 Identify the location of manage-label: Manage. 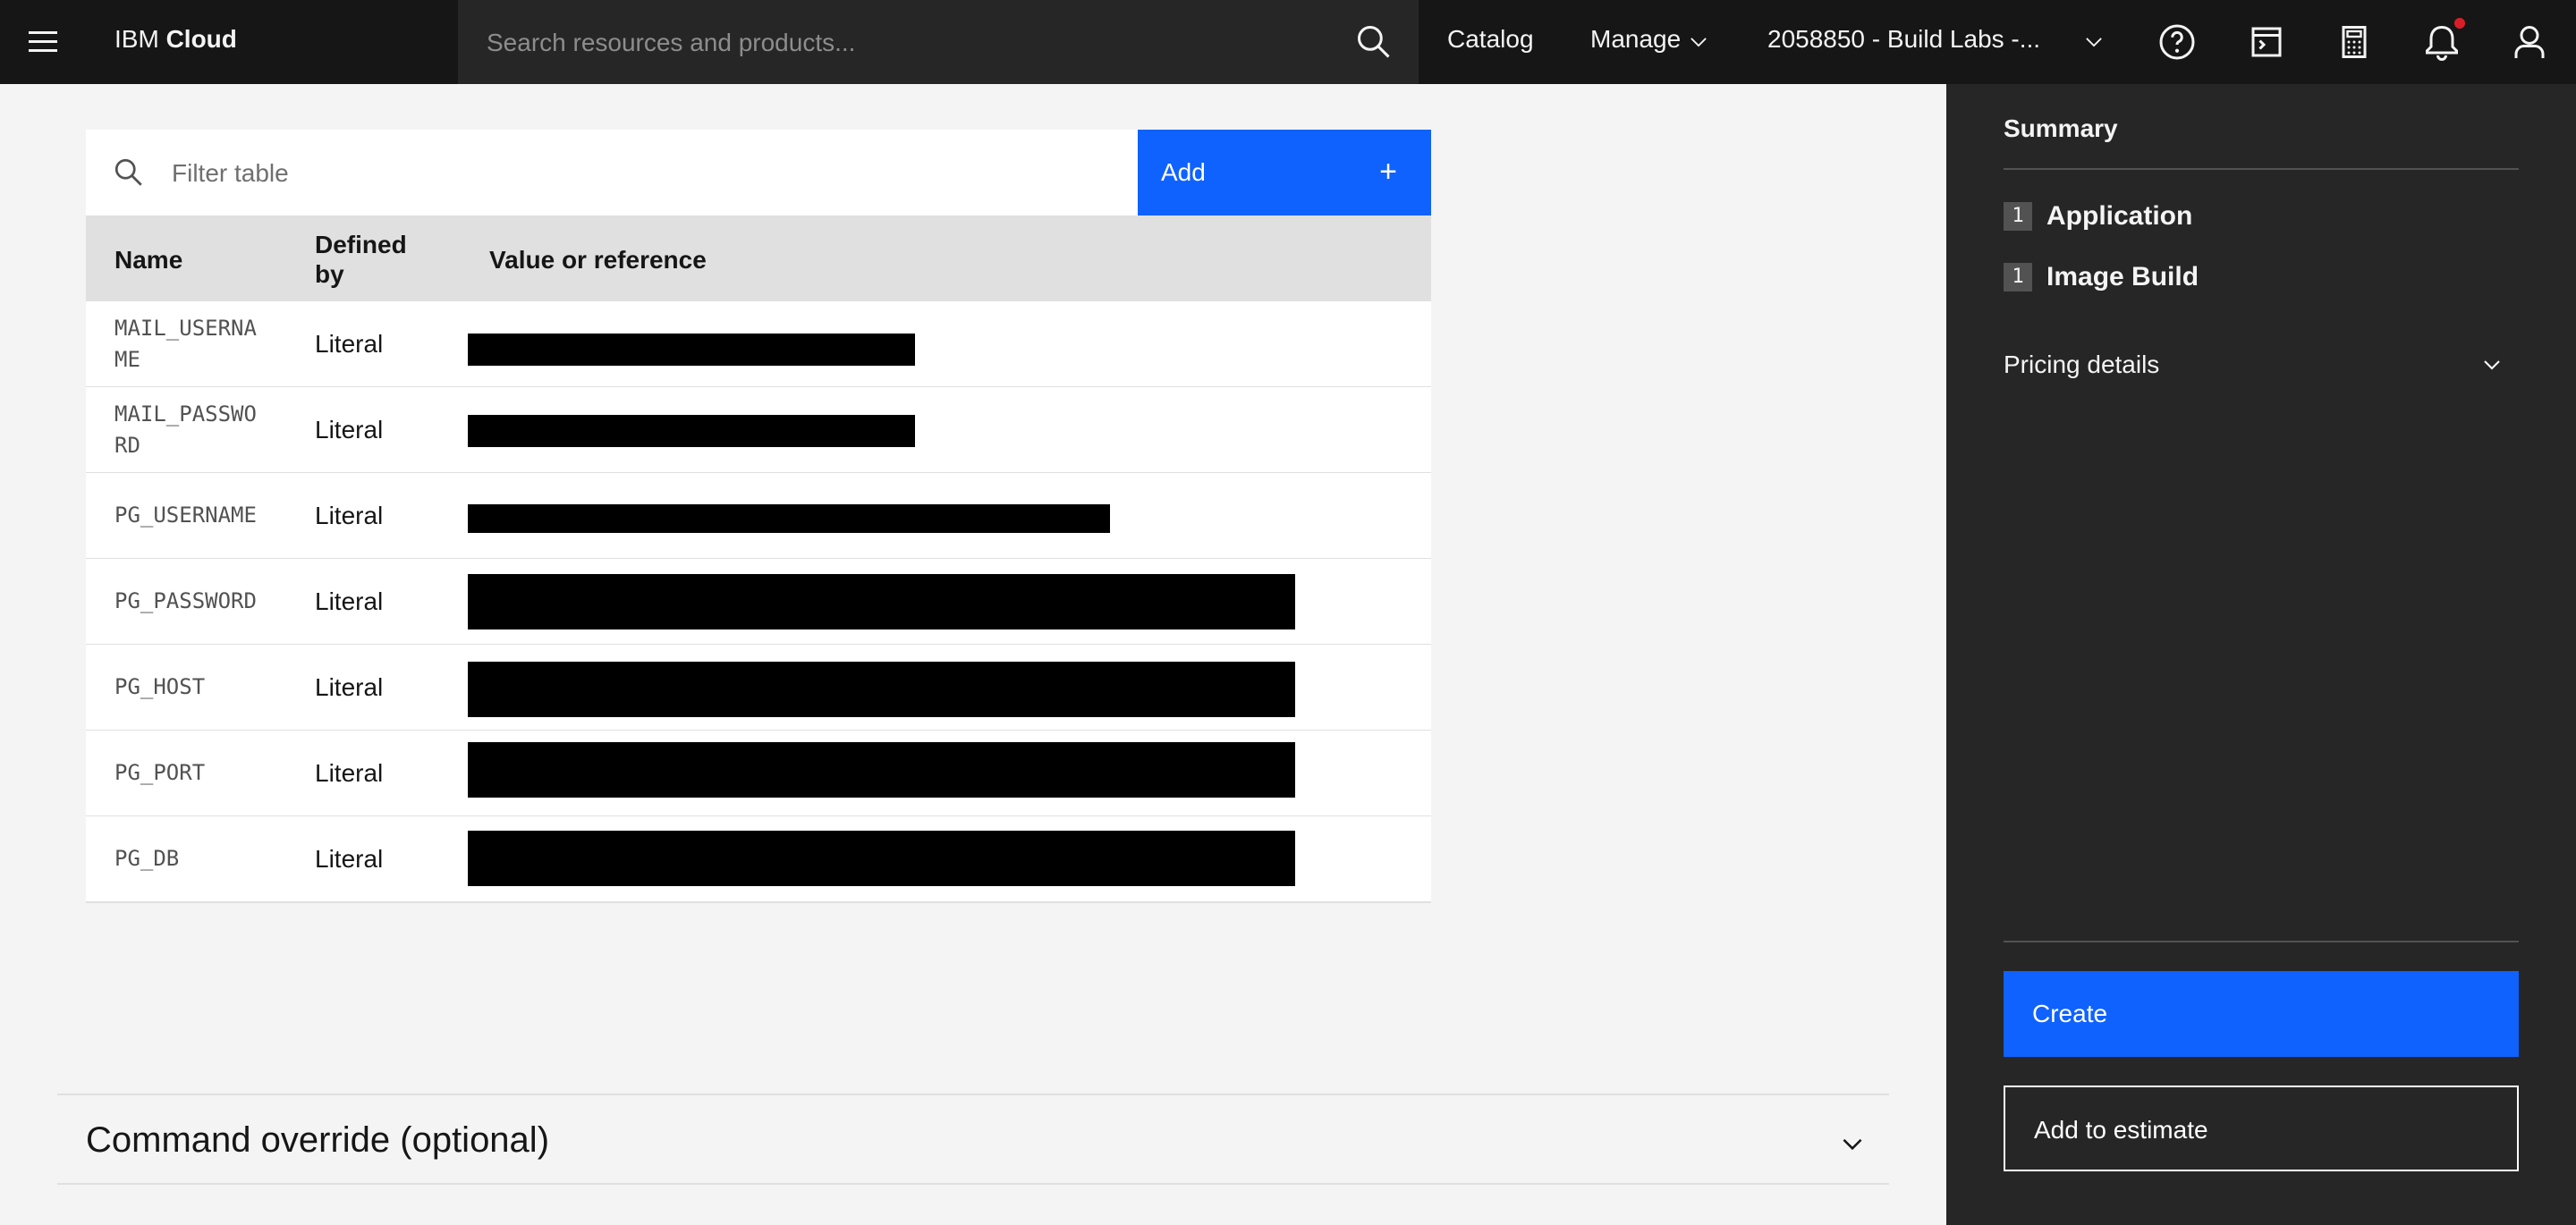
(1636, 39).